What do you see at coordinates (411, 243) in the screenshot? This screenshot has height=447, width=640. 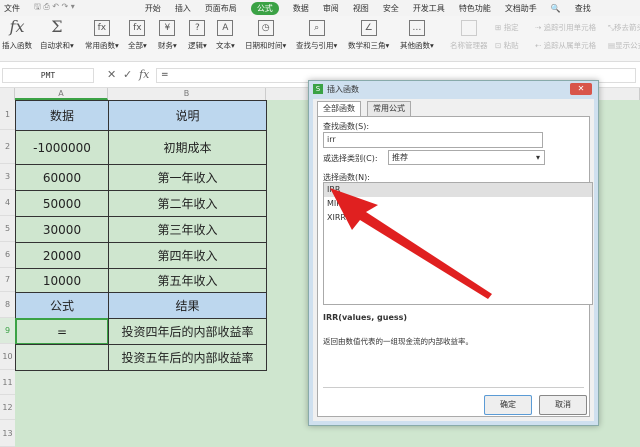 I see `red-arrow-annotation` at bounding box center [411, 243].